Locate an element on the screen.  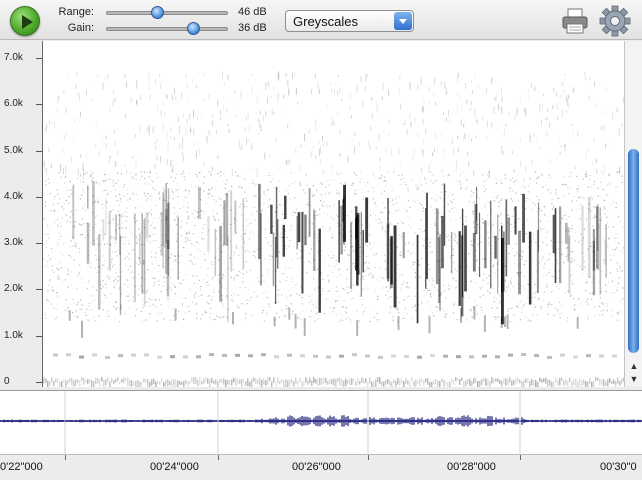
toolbar: Range: 46 dB Gain: 36 dB Greyscales is located at coordinates (321, 20).